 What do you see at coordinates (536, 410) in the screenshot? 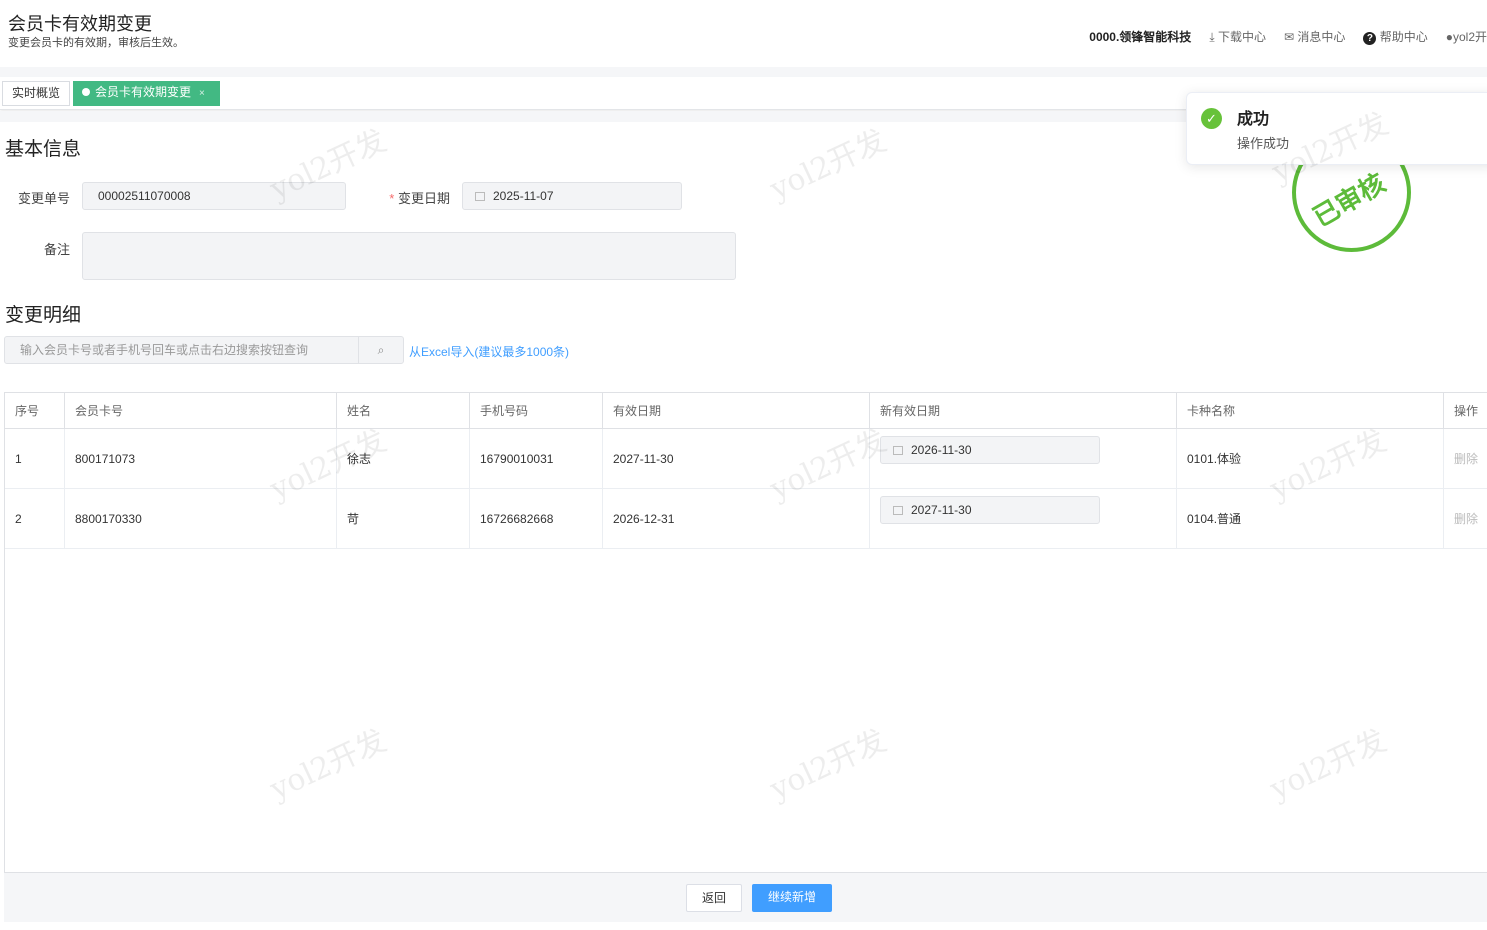
I see `header-cell: 手机号码` at bounding box center [536, 410].